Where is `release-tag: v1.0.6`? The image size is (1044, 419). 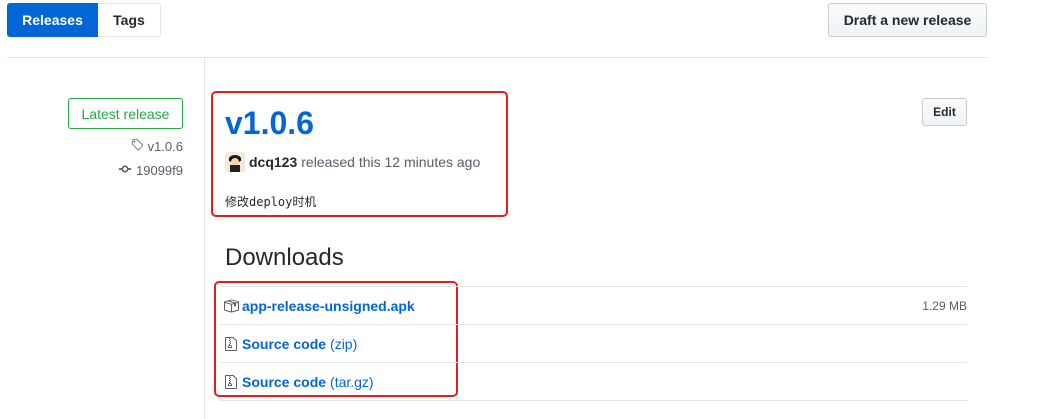 release-tag: v1.0.6 is located at coordinates (156, 146).